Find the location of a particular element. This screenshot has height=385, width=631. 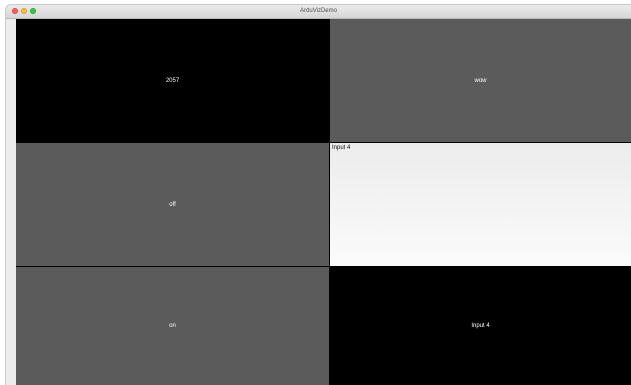

title-bar: ArduVizDemo is located at coordinates (318, 12).